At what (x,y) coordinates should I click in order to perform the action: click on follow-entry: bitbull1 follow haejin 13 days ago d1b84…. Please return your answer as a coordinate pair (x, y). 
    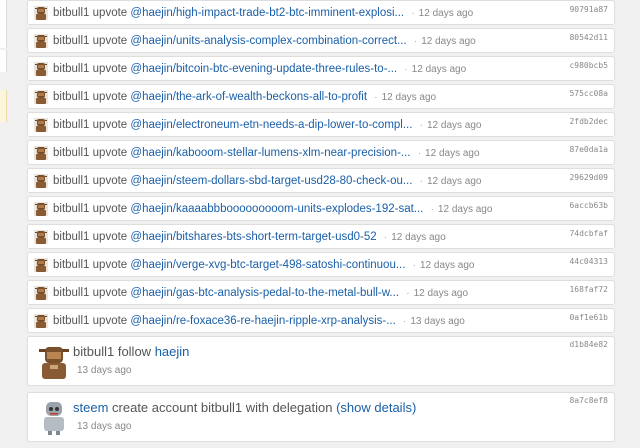
    Looking at the image, I should click on (321, 361).